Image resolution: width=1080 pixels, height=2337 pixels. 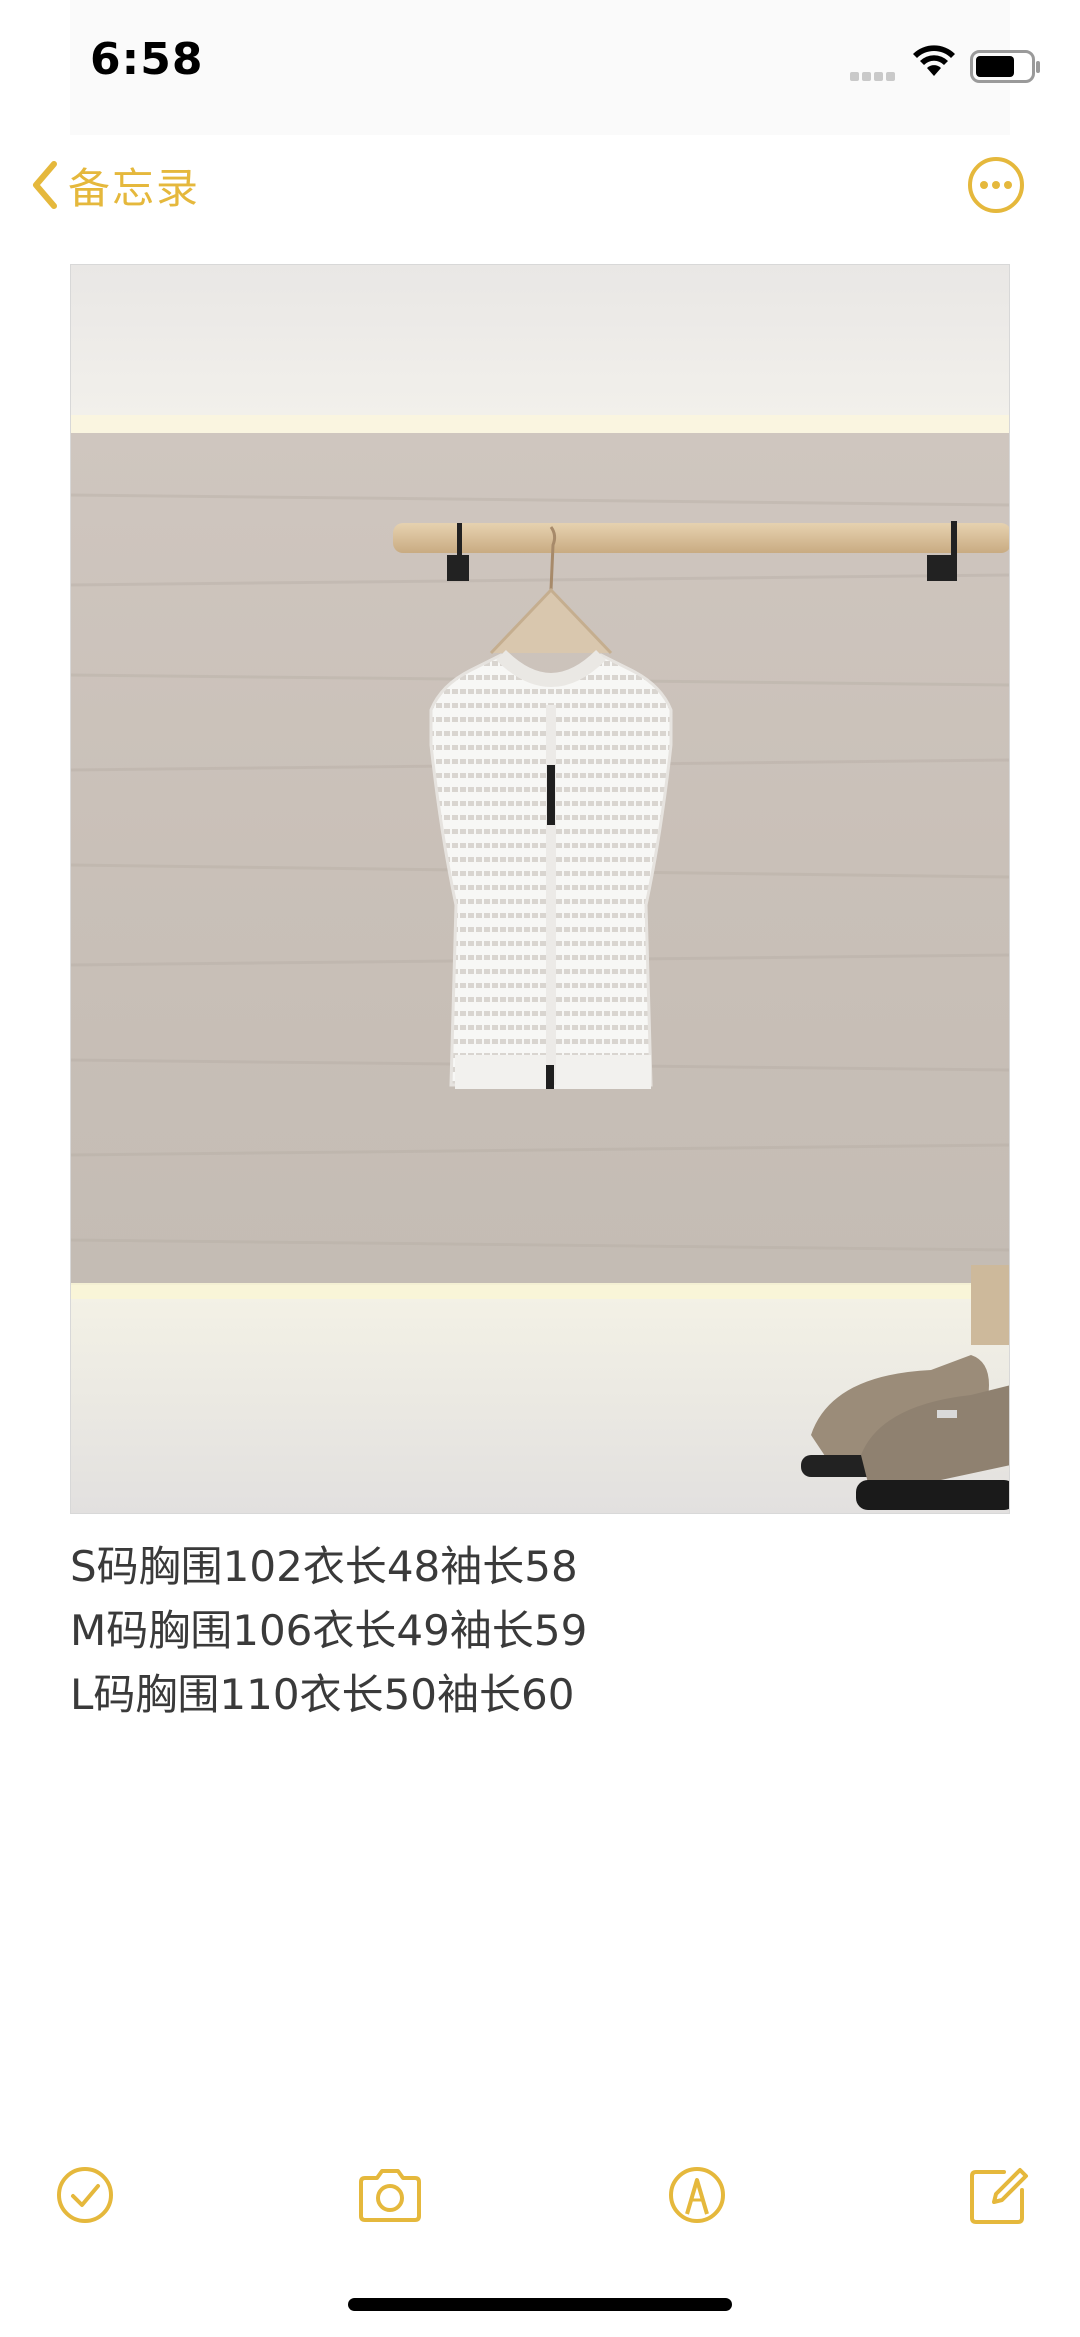 I want to click on back-button: 备忘录, so click(x=115, y=185).